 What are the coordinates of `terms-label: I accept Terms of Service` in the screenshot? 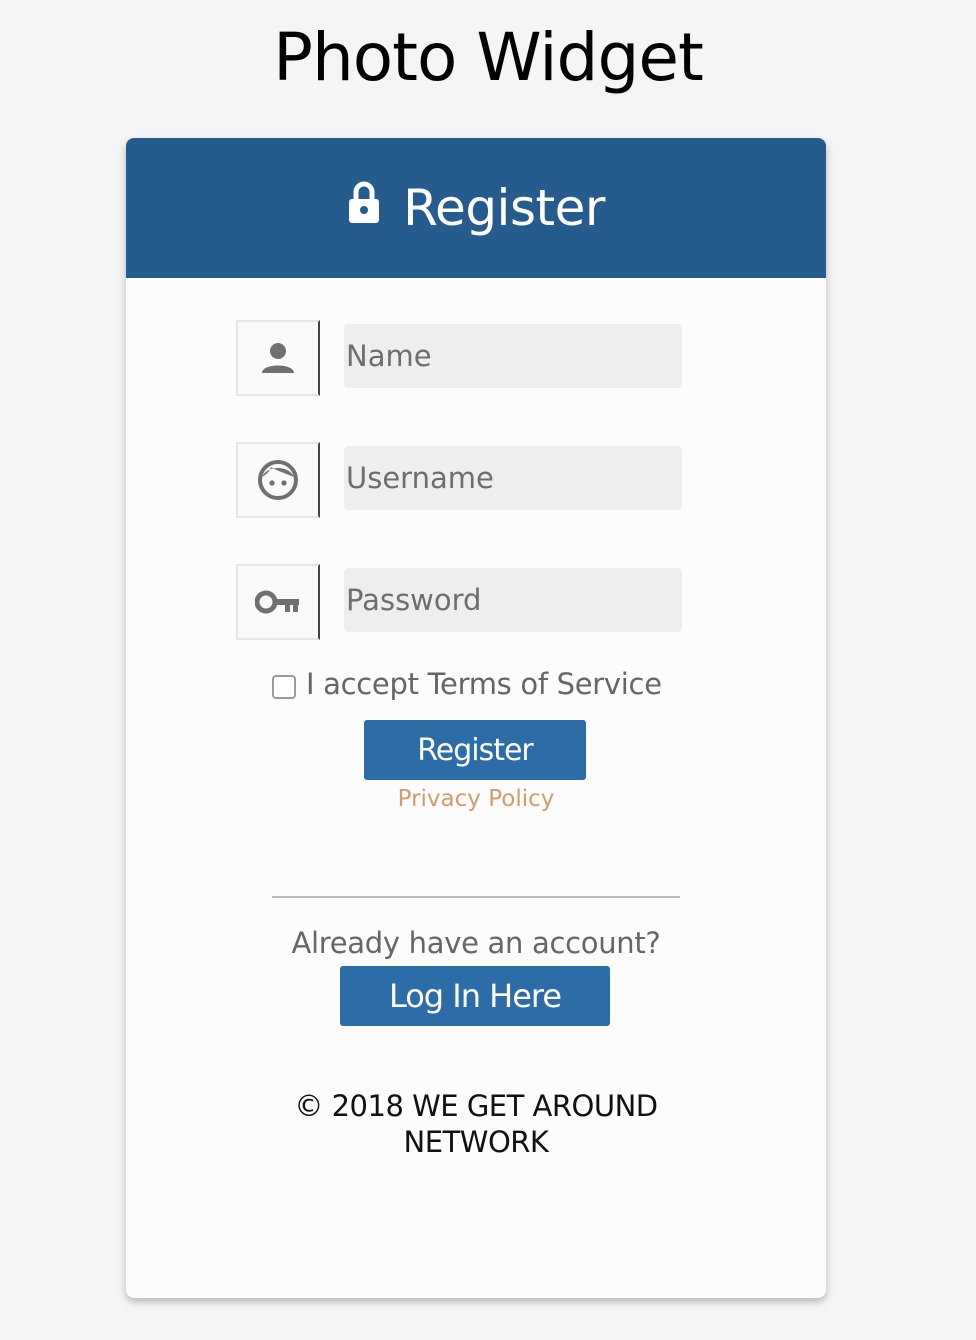 It's located at (484, 684).